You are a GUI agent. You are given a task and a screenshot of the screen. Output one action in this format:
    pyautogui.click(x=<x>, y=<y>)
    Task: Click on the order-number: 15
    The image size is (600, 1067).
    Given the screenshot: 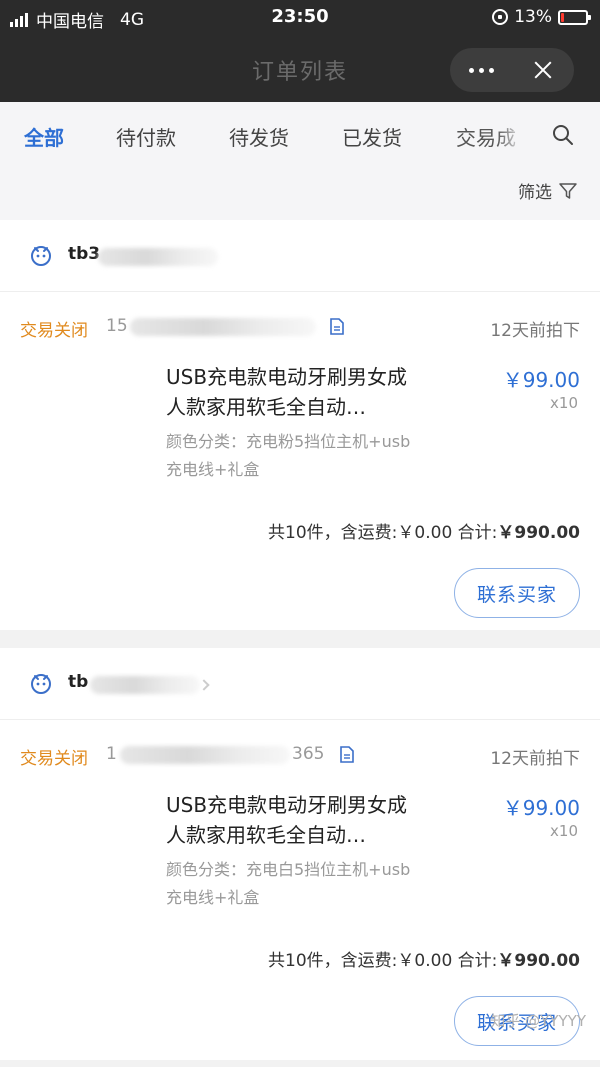 What is the action you would take?
    pyautogui.click(x=117, y=326)
    